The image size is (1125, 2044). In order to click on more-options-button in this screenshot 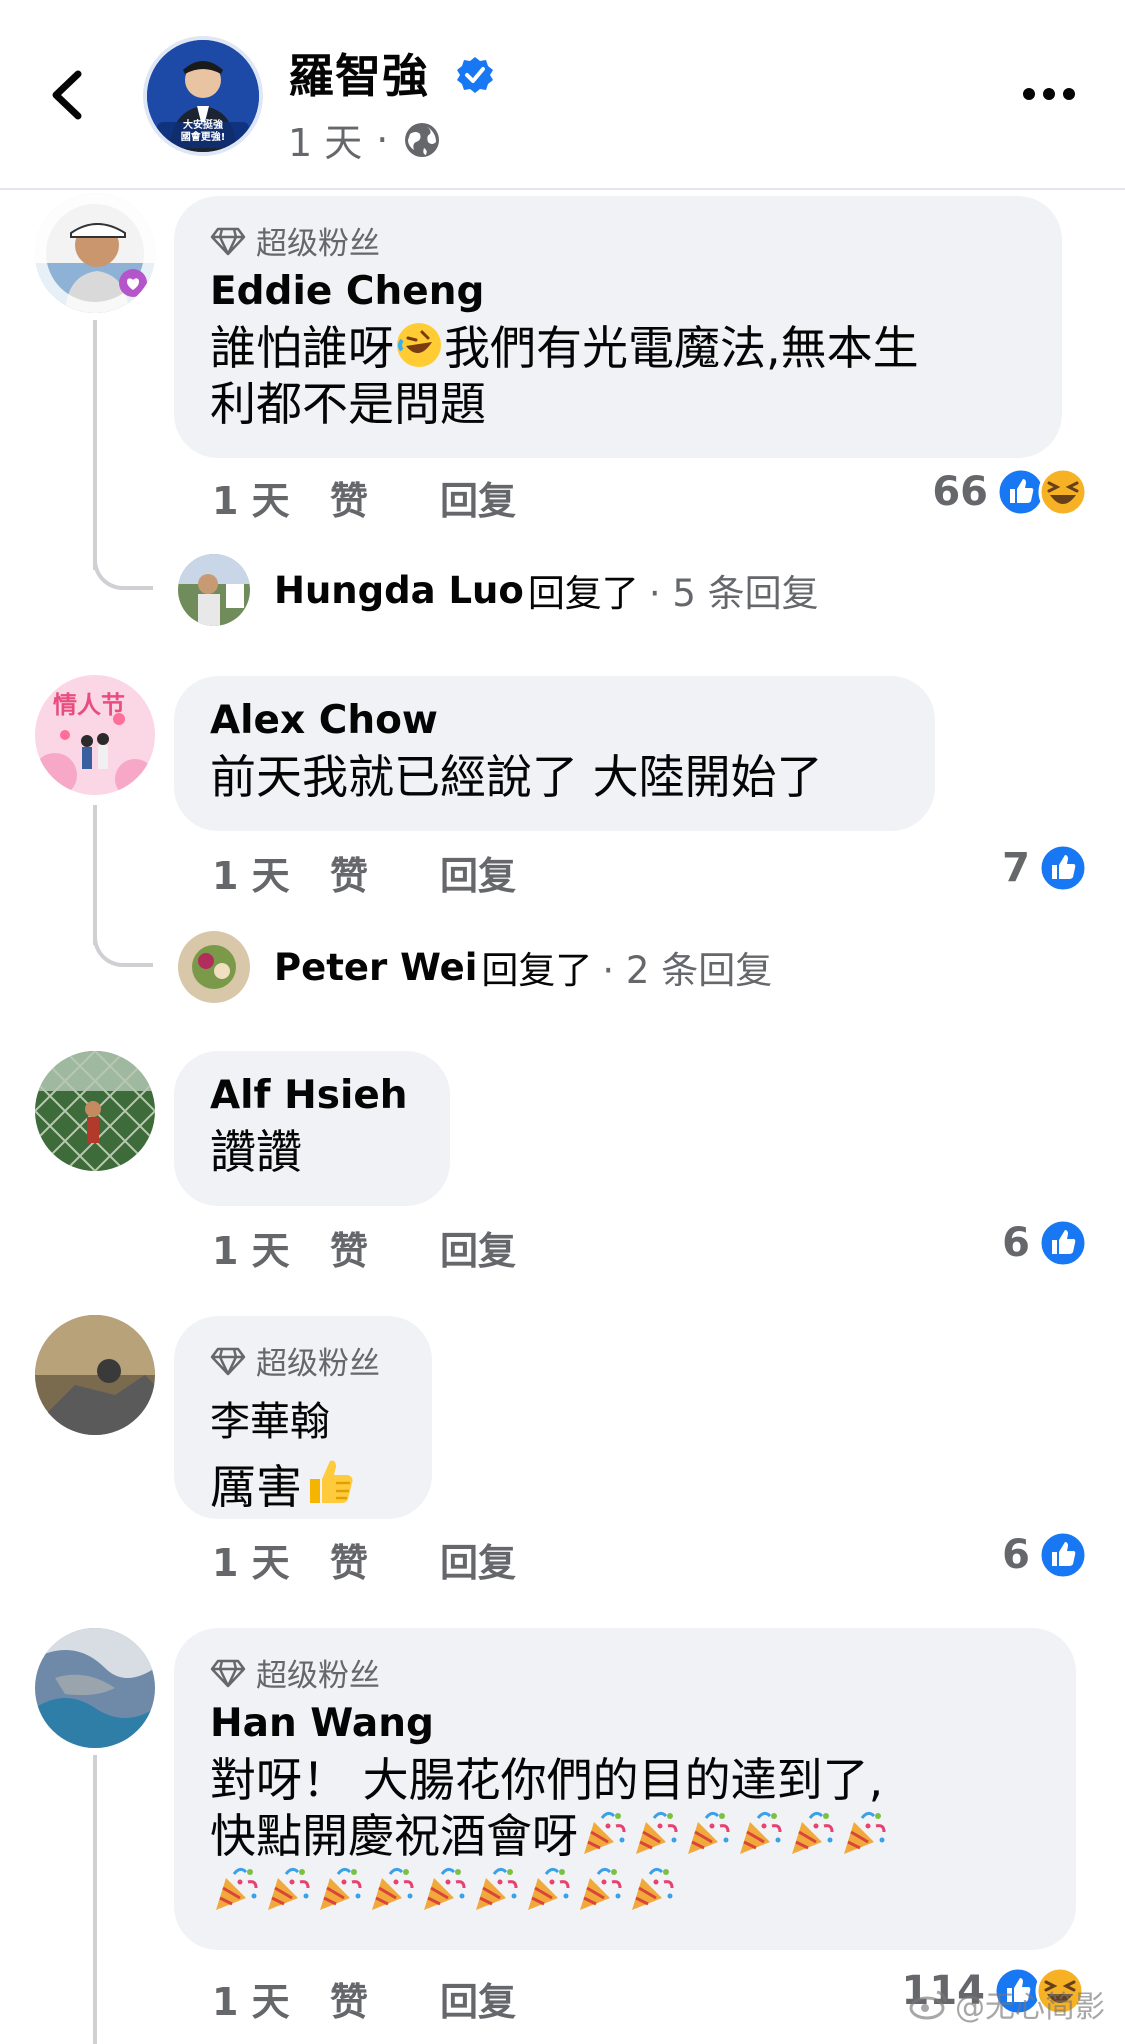, I will do `click(1049, 94)`.